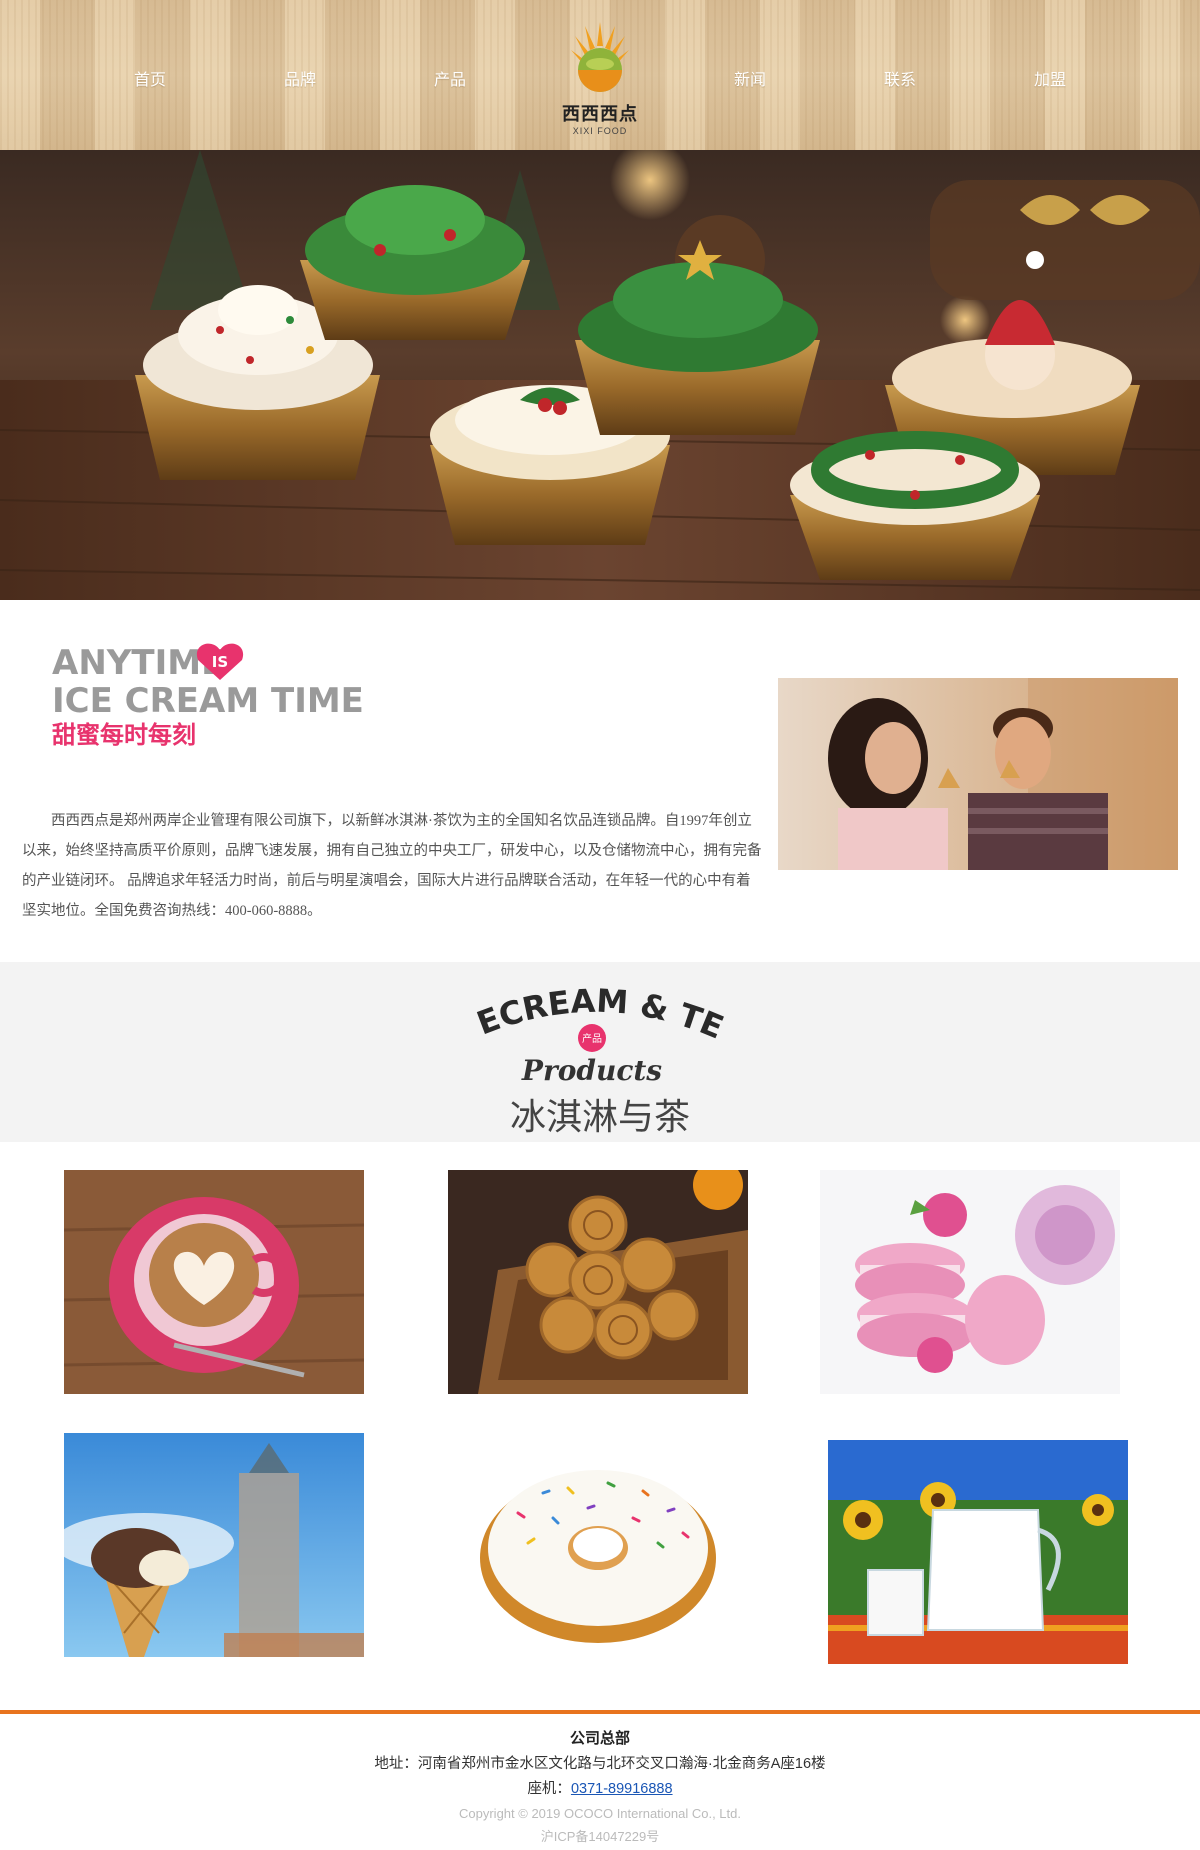 The image size is (1200, 1850). I want to click on logo-name: 西西西点, so click(600, 114).